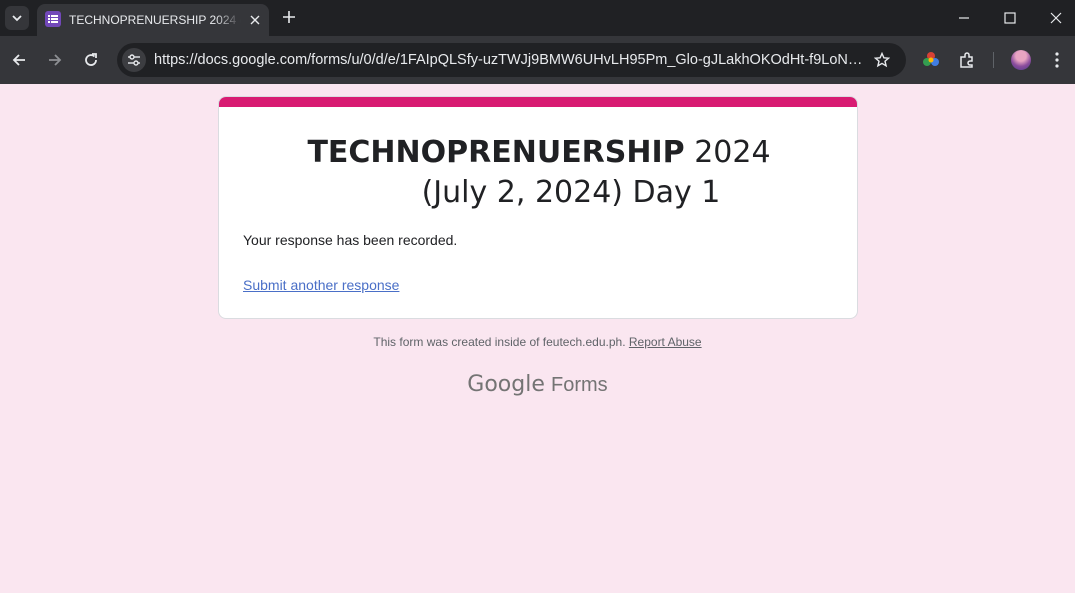  I want to click on reload-icon, so click(91, 60).